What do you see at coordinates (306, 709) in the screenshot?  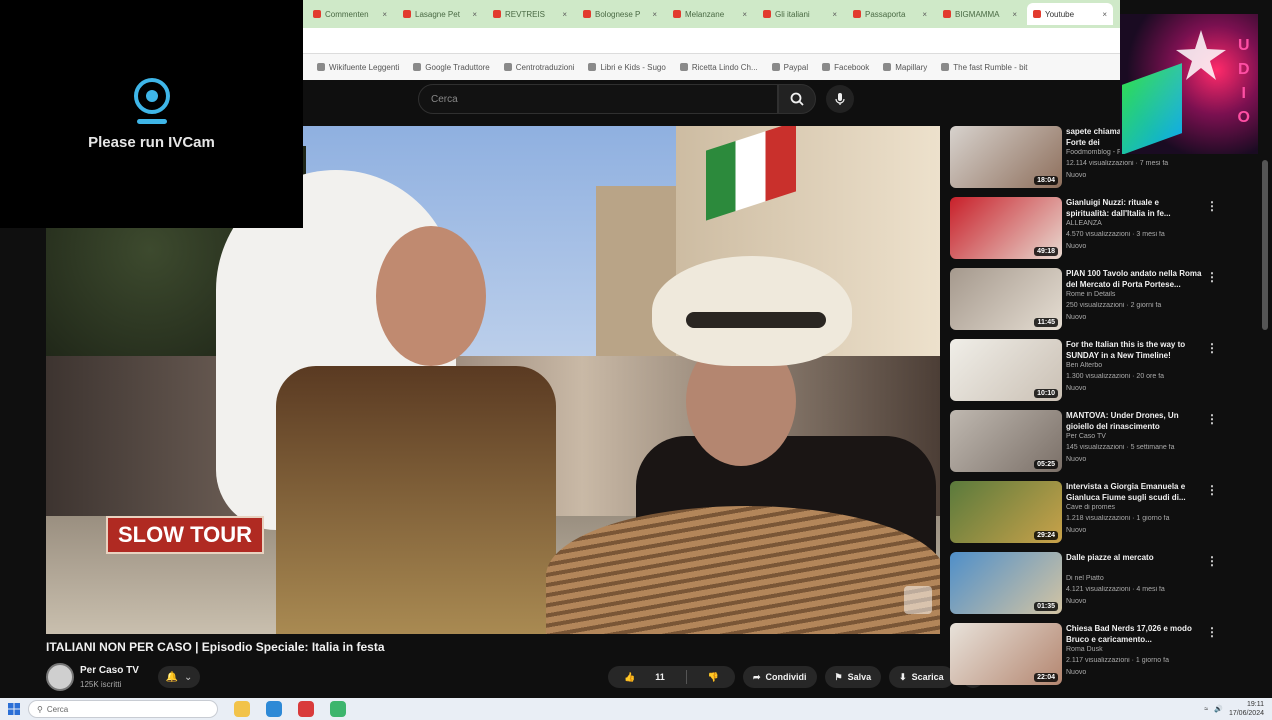 I see `app-icon` at bounding box center [306, 709].